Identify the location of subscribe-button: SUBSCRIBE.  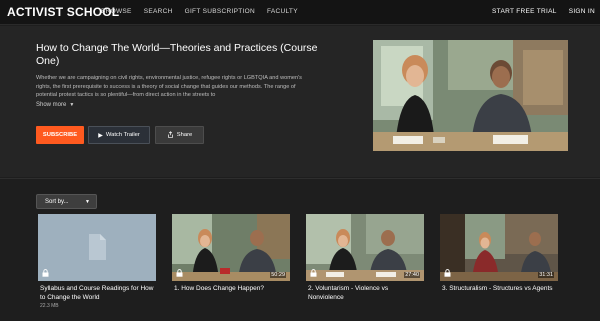
(60, 135).